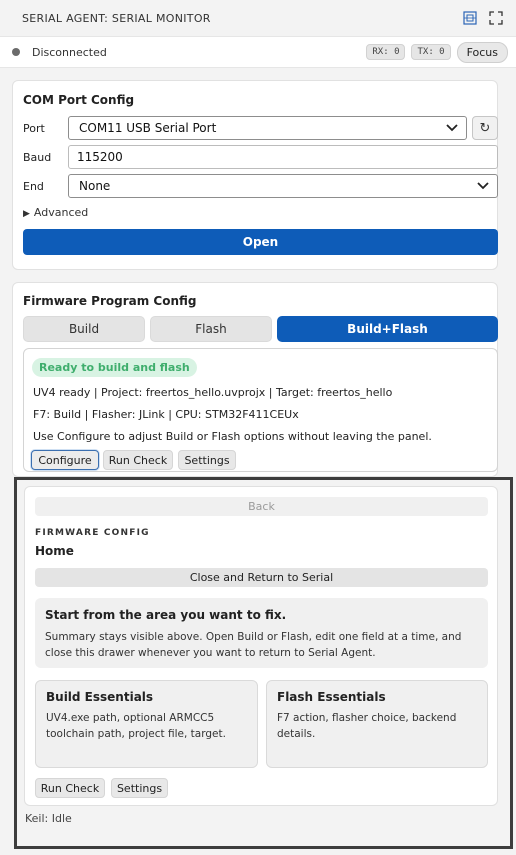 Image resolution: width=516 pixels, height=855 pixels. I want to click on connection-status-bar: Disconnected RX: 0 TX: 0 Focus, so click(258, 52).